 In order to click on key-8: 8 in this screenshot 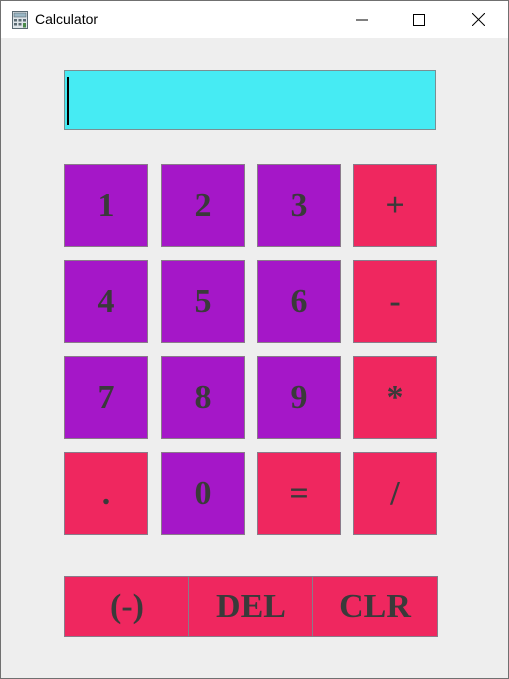, I will do `click(203, 397)`.